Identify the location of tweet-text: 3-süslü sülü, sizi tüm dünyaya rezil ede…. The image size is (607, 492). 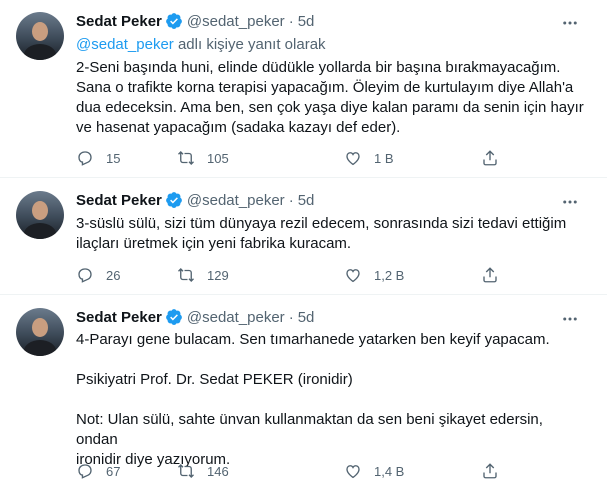
(331, 234).